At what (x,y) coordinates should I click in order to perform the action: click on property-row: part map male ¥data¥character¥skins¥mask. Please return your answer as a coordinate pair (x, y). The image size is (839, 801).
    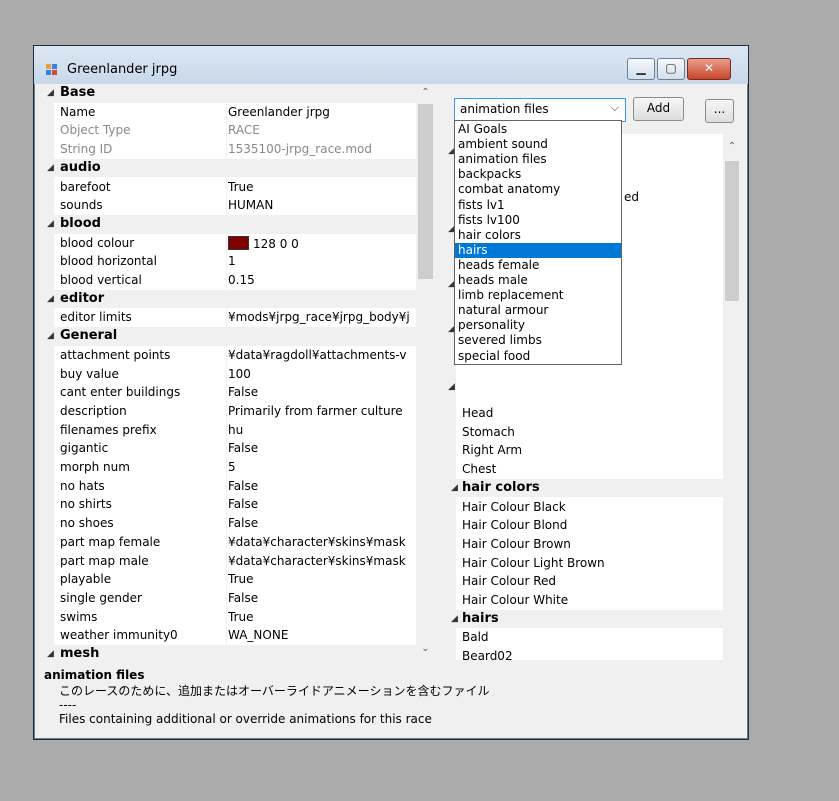
    Looking at the image, I should click on (228, 561).